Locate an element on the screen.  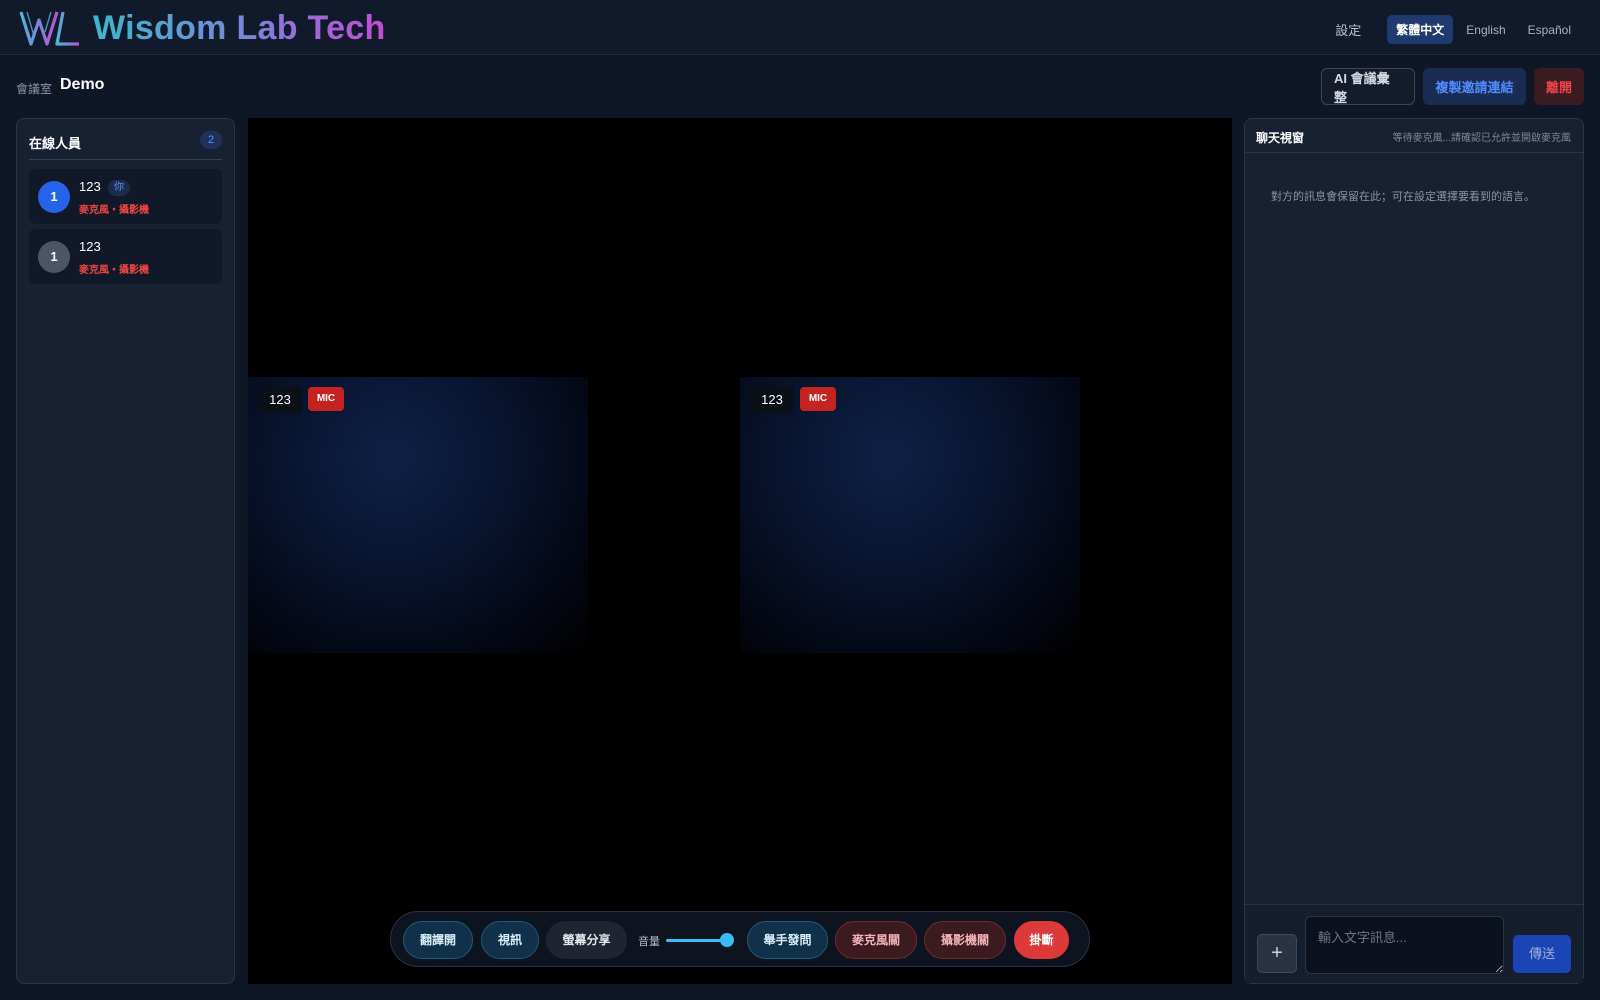
send-button: 傳送 is located at coordinates (1542, 954).